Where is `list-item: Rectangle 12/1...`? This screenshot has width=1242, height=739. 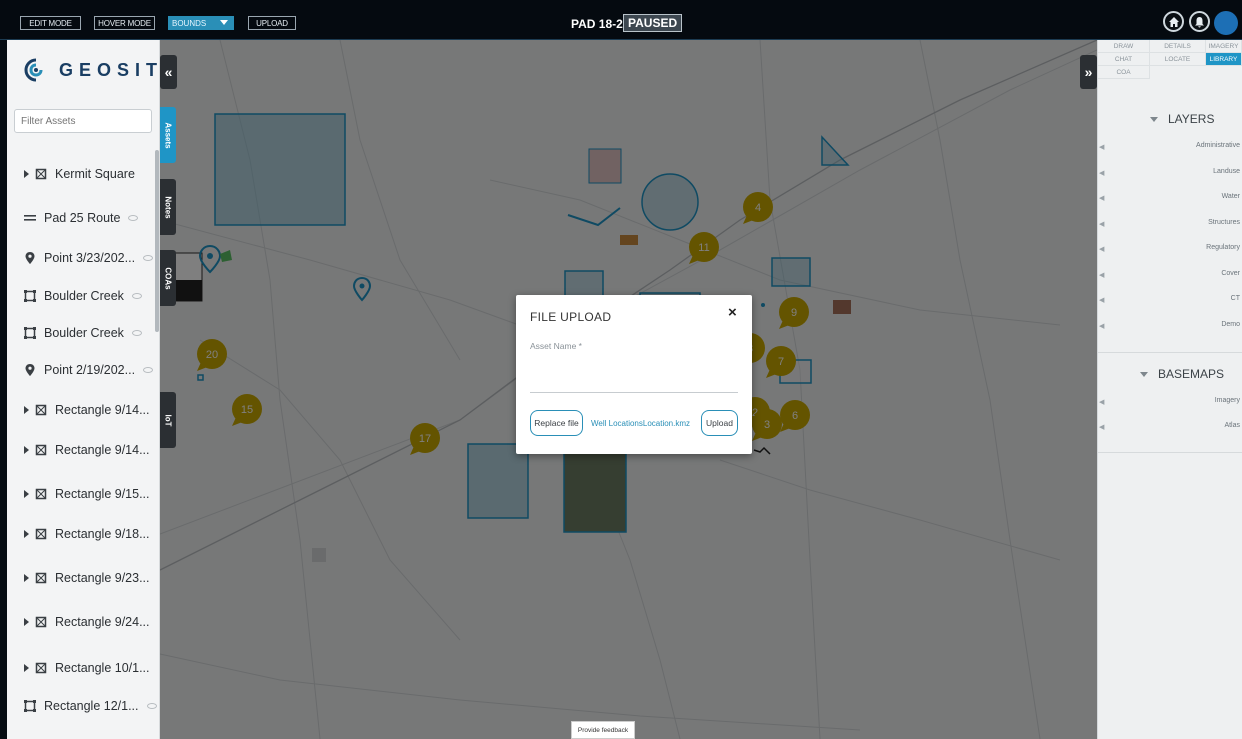
list-item: Rectangle 12/1... is located at coordinates (90, 706).